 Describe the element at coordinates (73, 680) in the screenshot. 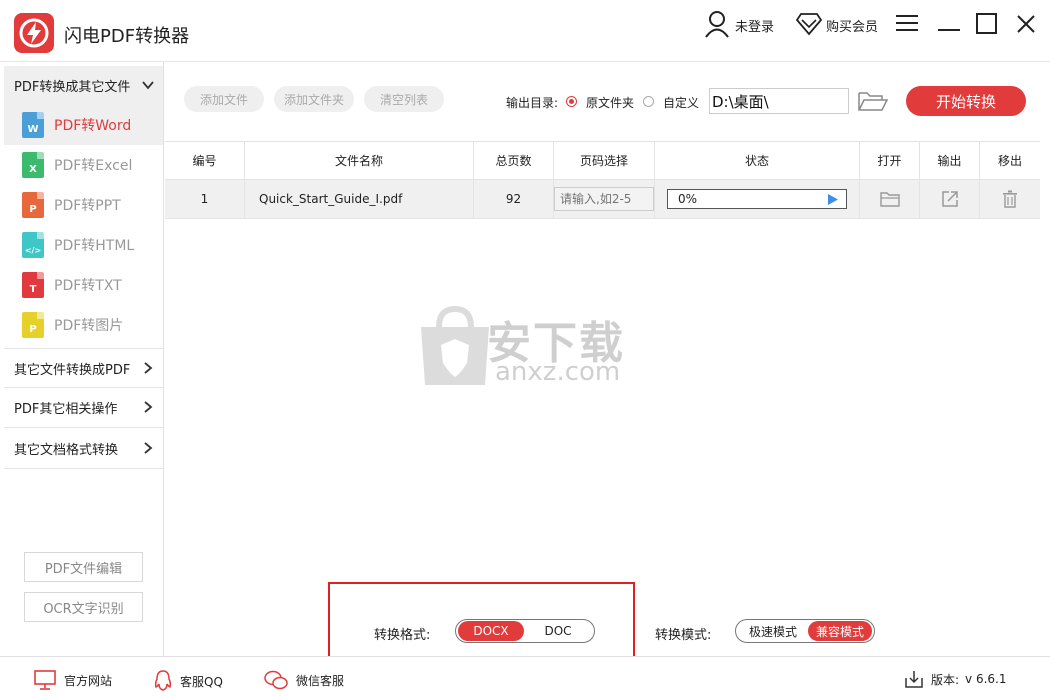

I see `official-site-link: 官方网站` at that location.